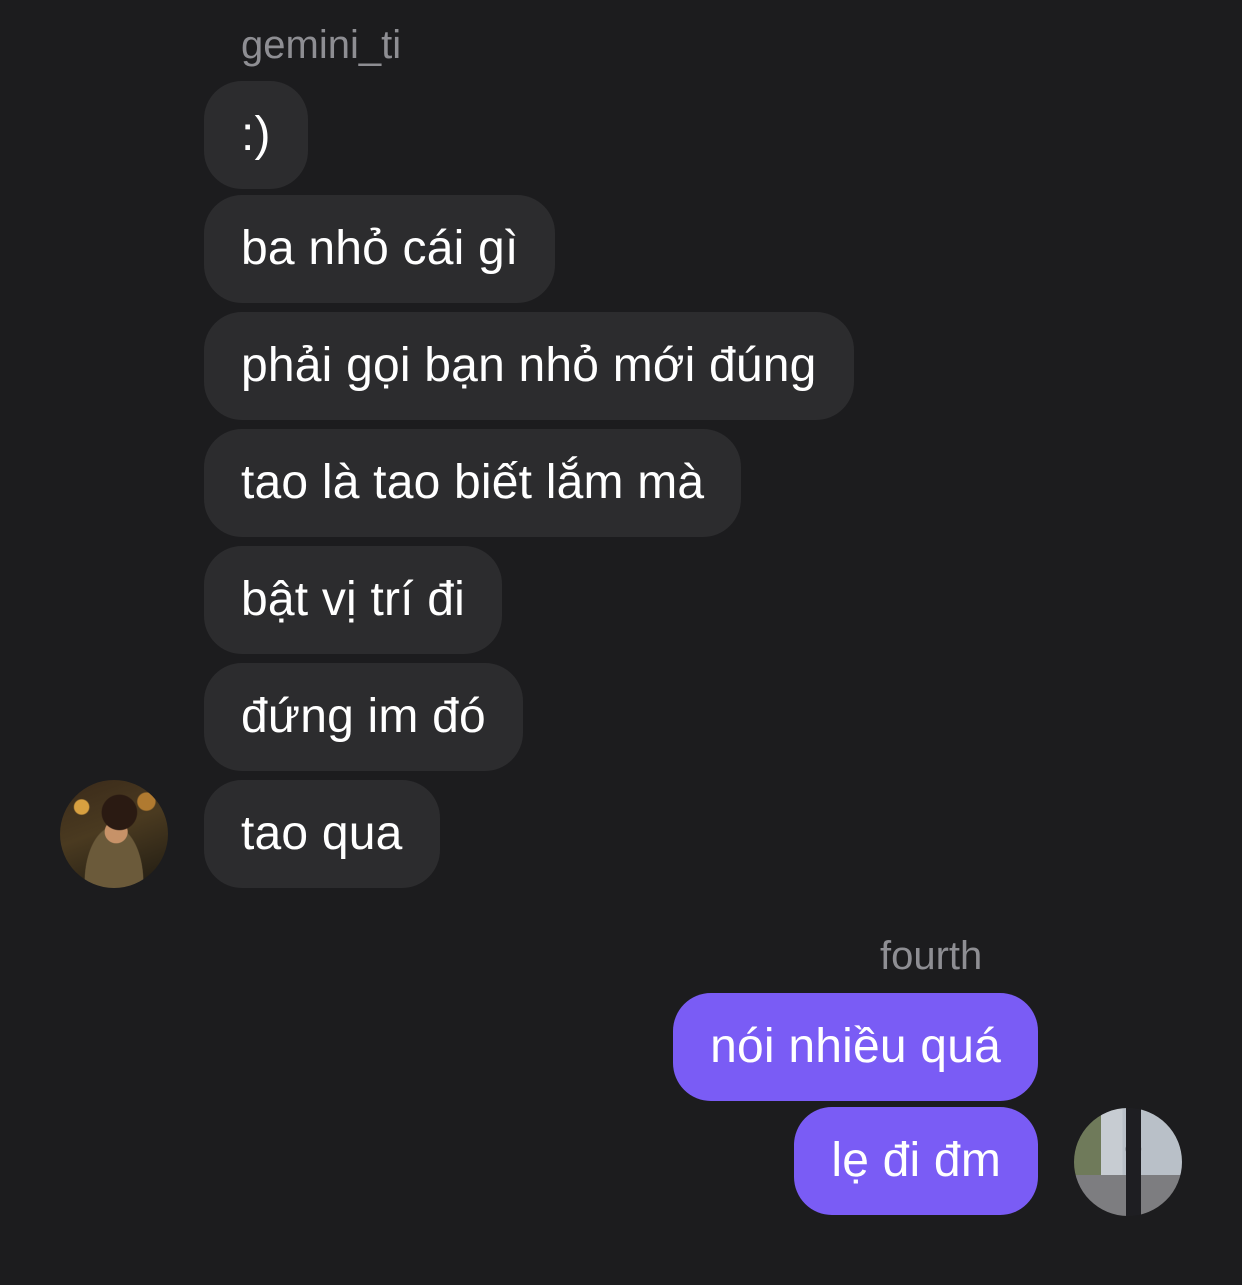 This screenshot has width=1242, height=1285. I want to click on message-bubble-incoming: phải gọi bạn nhỏ mới đúng, so click(529, 366).